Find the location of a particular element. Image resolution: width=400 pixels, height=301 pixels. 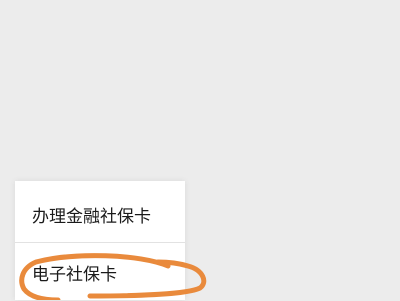

menu-item-apply-financial-social-security-card: 办理金融社保卡 is located at coordinates (100, 214).